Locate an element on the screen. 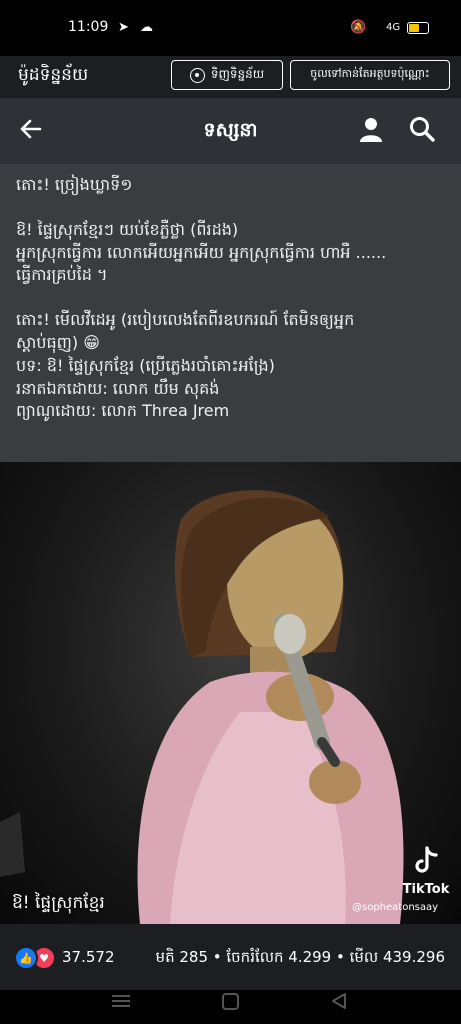  status-time: 11:09 is located at coordinates (88, 27).